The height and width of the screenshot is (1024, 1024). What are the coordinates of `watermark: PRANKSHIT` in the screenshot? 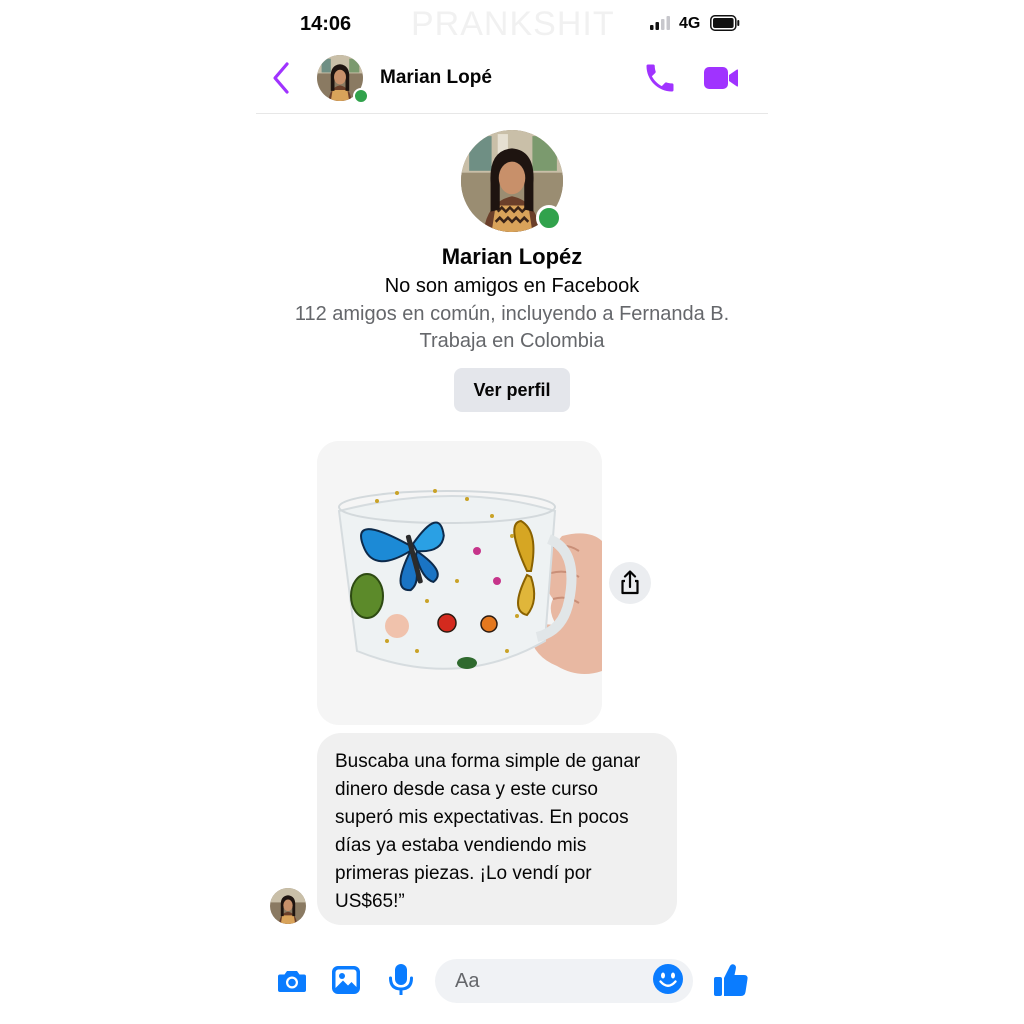 It's located at (513, 24).